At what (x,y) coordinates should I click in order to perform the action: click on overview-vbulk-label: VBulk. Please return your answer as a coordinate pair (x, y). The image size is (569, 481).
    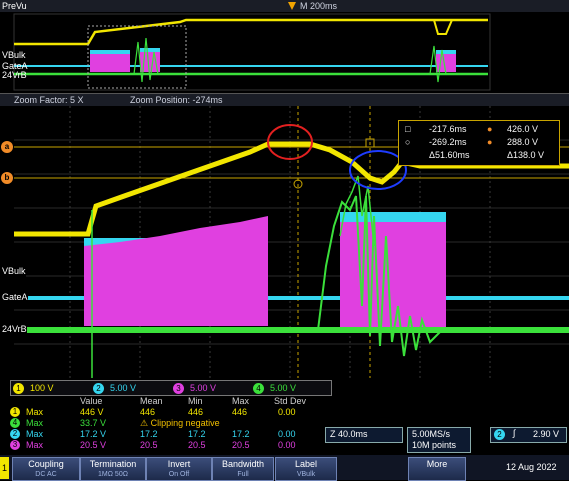
    Looking at the image, I should click on (14, 55).